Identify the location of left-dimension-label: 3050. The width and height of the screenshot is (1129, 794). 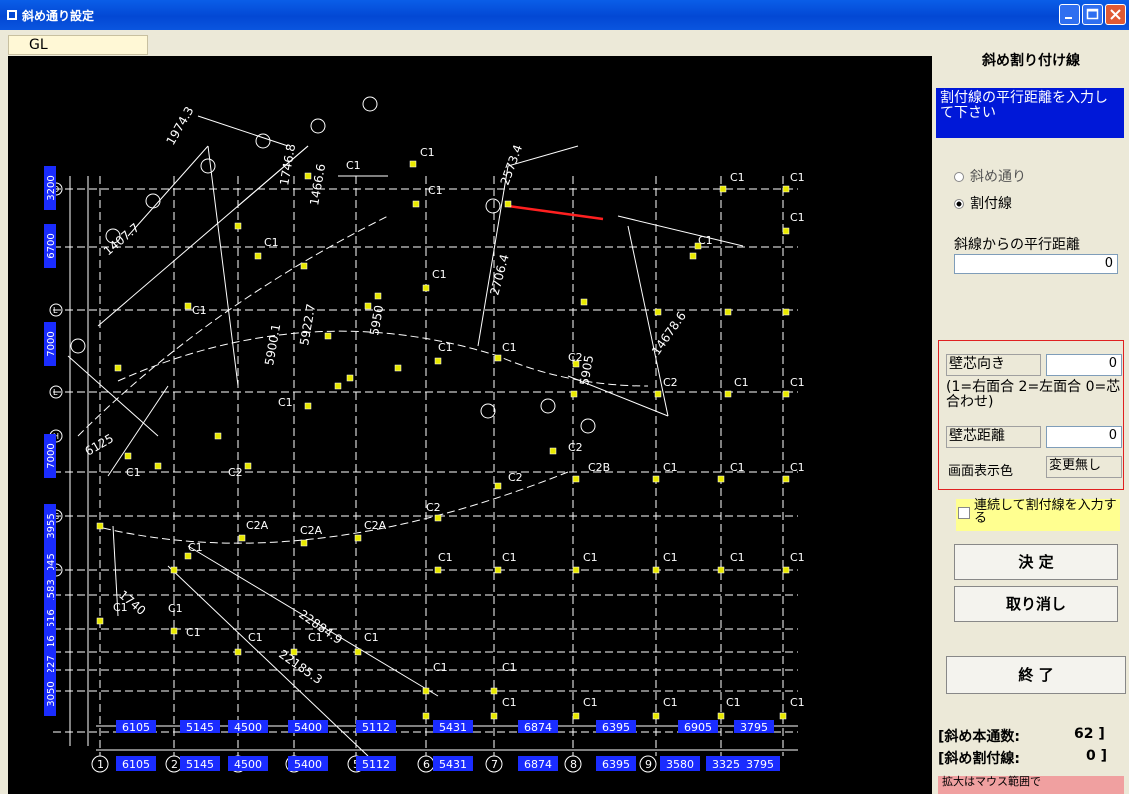
(51, 693).